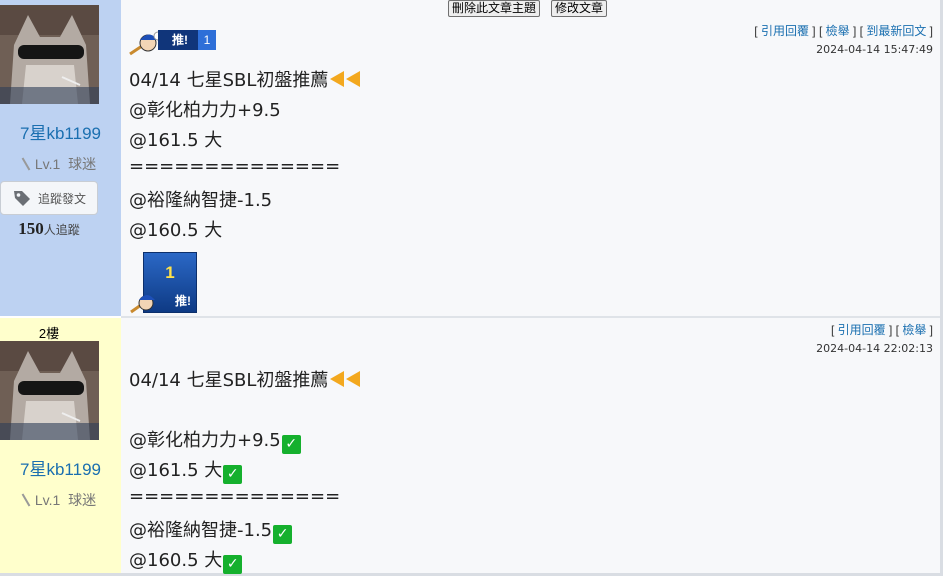 The width and height of the screenshot is (943, 576). Describe the element at coordinates (170, 272) in the screenshot. I see `push-box-count: 1` at that location.